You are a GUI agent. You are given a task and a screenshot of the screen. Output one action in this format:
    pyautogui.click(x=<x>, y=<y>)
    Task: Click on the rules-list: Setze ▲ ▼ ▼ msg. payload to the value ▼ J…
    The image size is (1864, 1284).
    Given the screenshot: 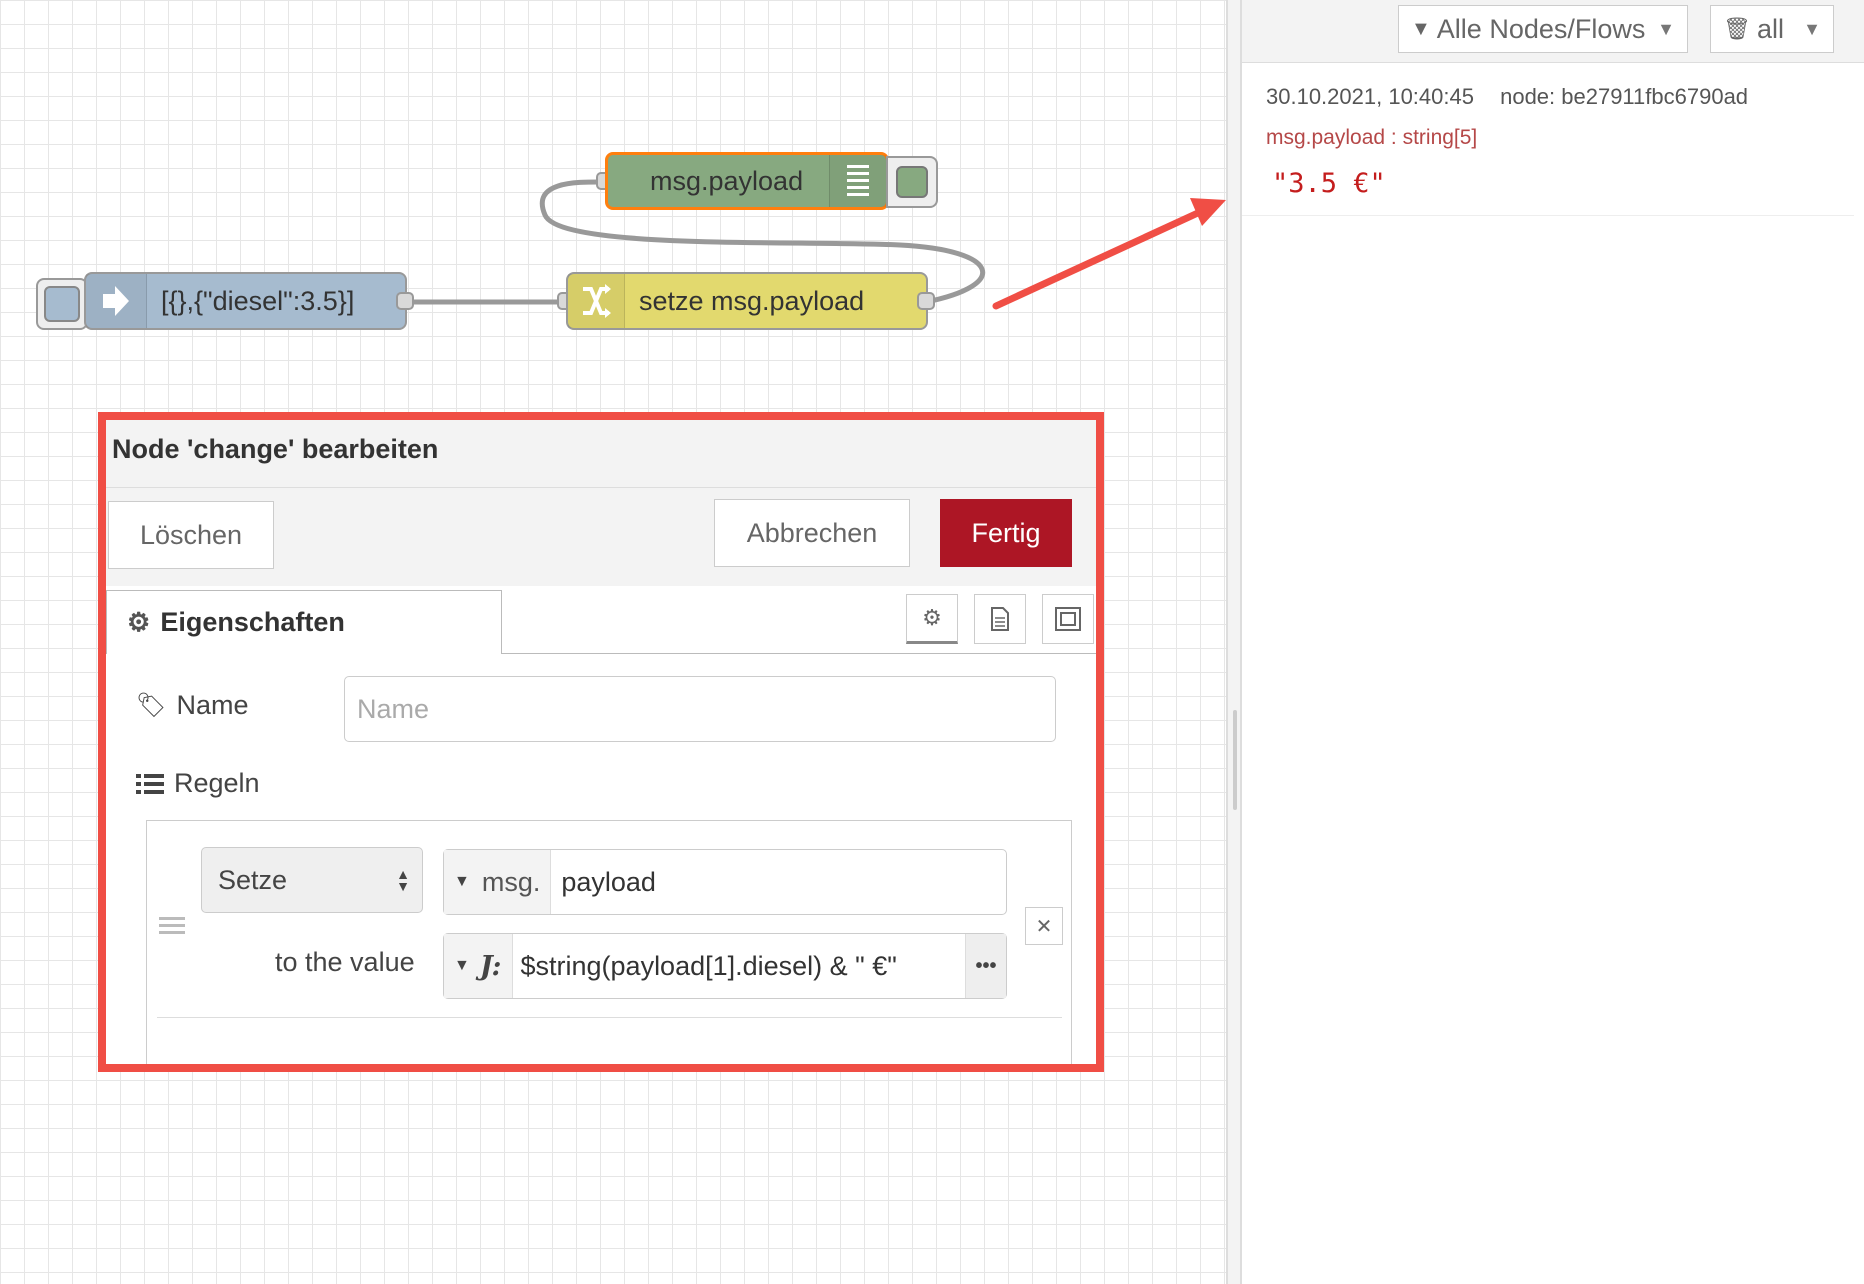 What is the action you would take?
    pyautogui.click(x=609, y=942)
    